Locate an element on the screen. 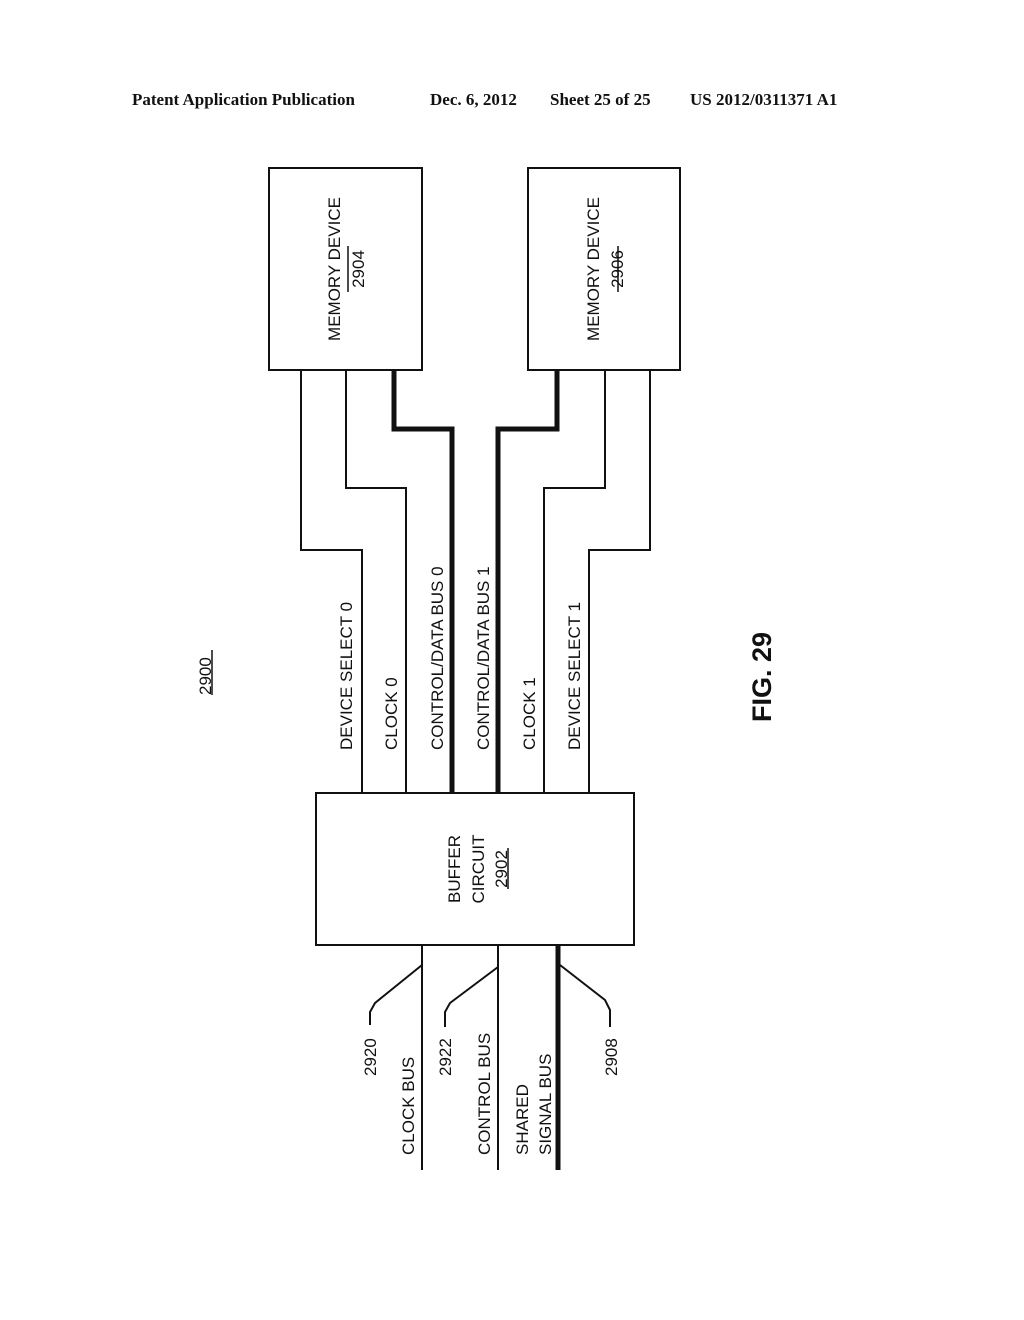 This screenshot has width=1024, height=1320. ref-2922: 2922 is located at coordinates (445, 1057).